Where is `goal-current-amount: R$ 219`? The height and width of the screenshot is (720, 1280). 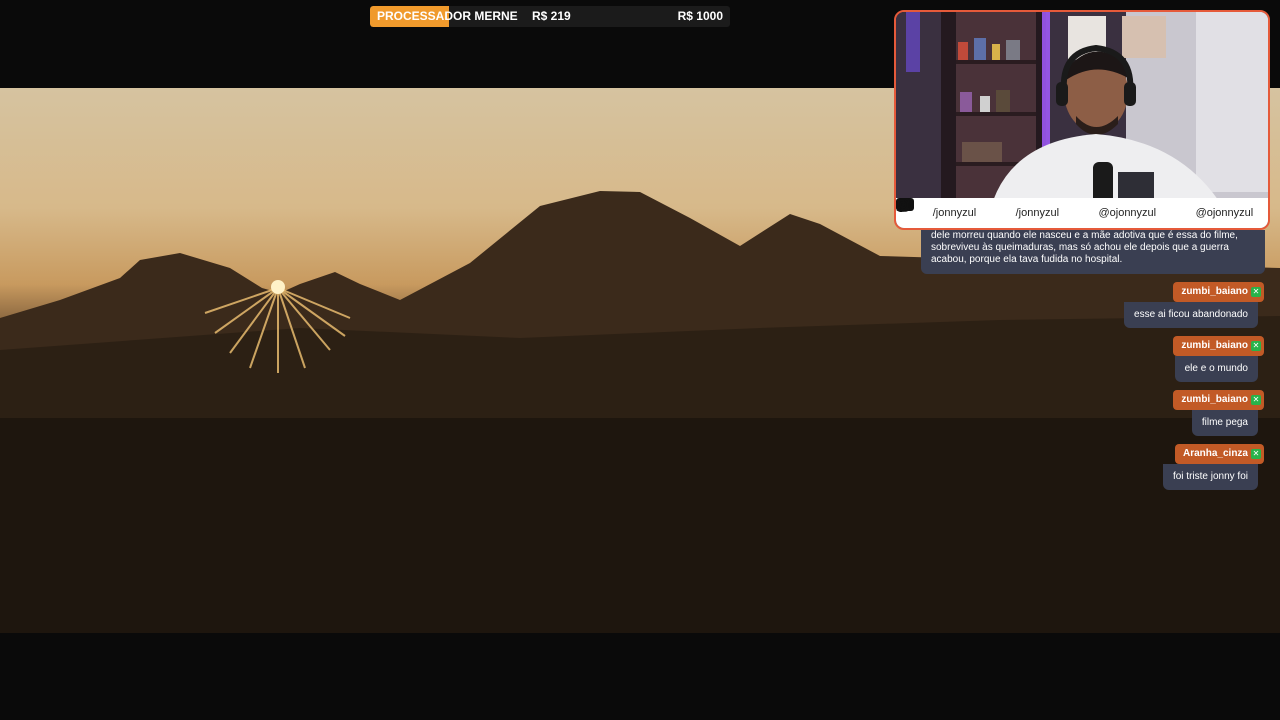
goal-current-amount: R$ 219 is located at coordinates (551, 16).